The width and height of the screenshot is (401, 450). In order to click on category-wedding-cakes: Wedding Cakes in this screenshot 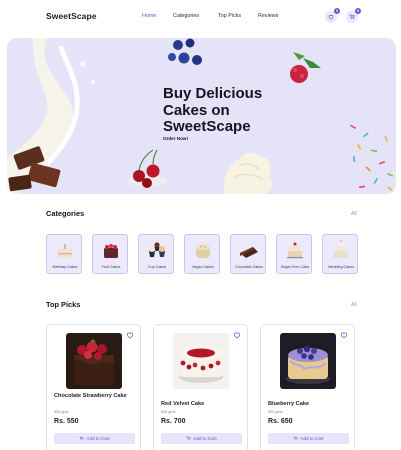, I will do `click(340, 254)`.